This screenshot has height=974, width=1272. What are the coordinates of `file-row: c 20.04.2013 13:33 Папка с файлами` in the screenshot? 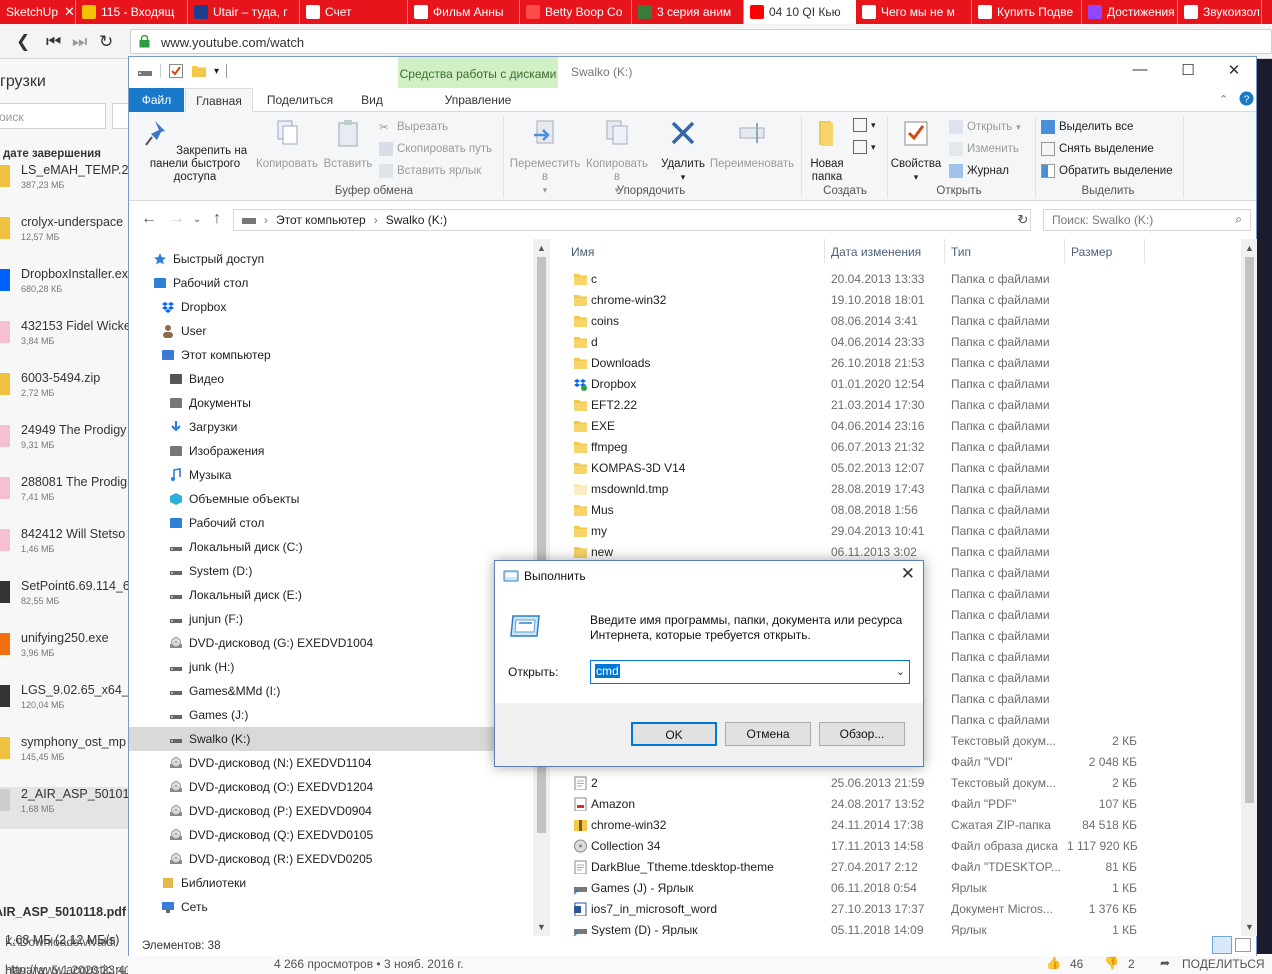 It's located at (902, 279).